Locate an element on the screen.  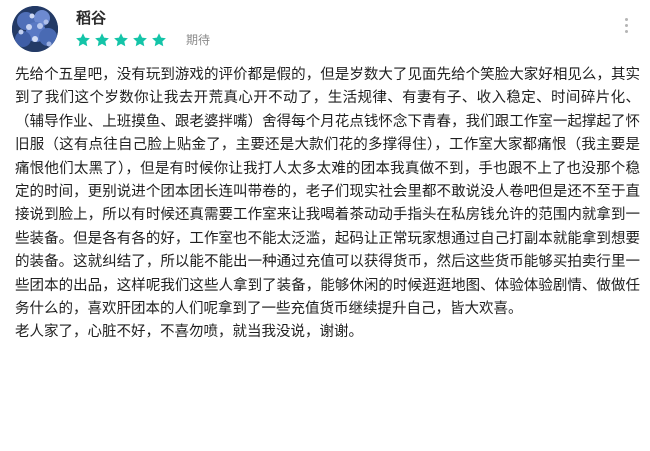
rating-period-label: 期待 is located at coordinates (198, 40).